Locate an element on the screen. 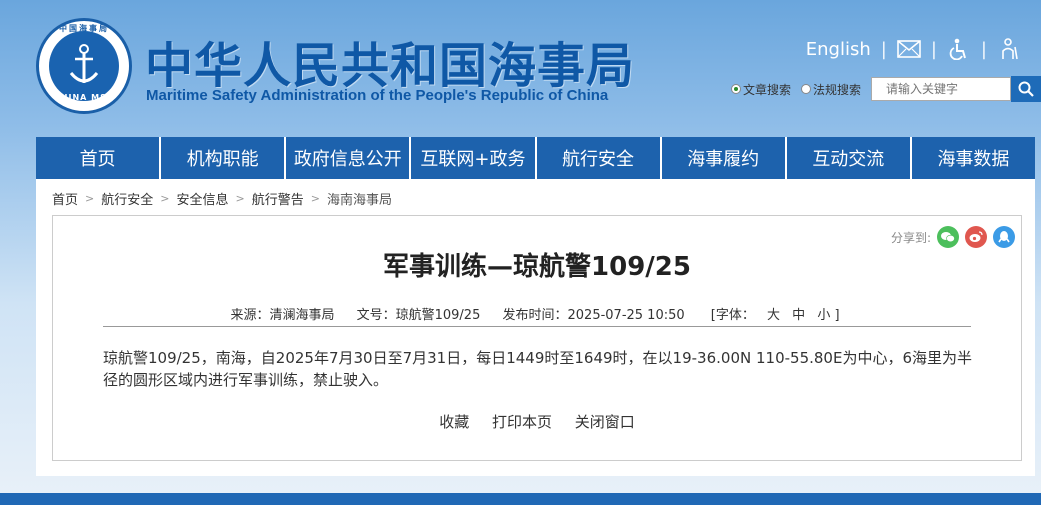 This screenshot has width=1041, height=505. article-actions: 收藏 打印本页 关闭窗口 is located at coordinates (537, 421).